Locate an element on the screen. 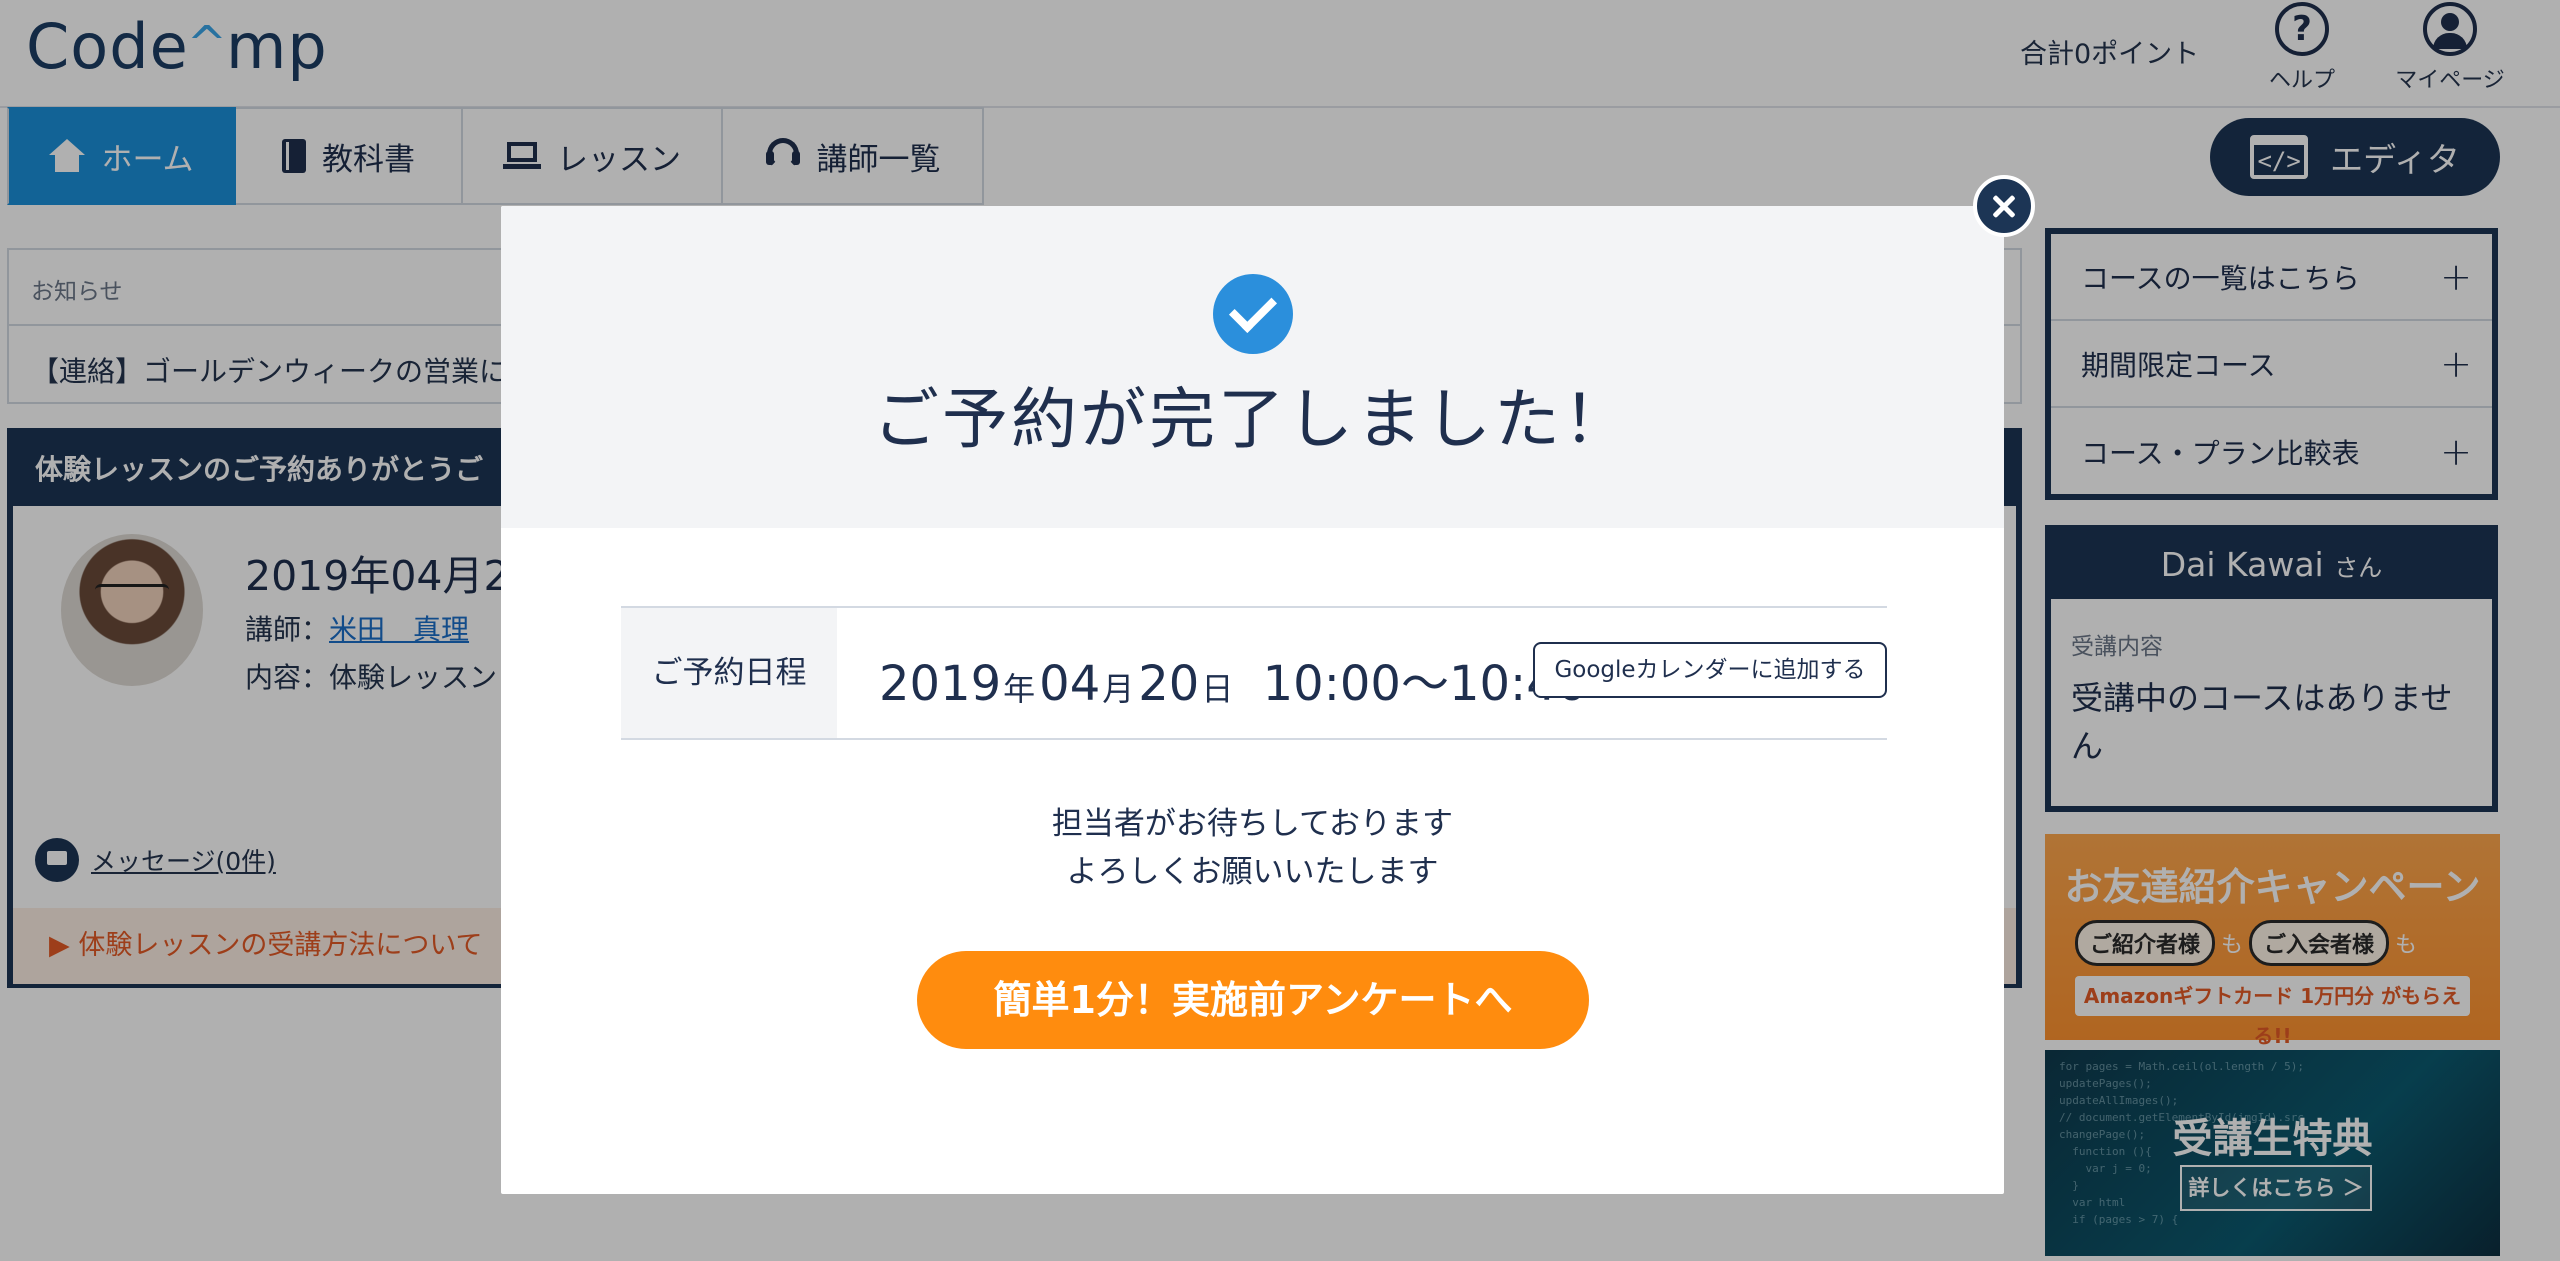 This screenshot has width=2560, height=1261. pre-survey-button: 簡単1分！実施前アンケートへ is located at coordinates (1253, 1000).